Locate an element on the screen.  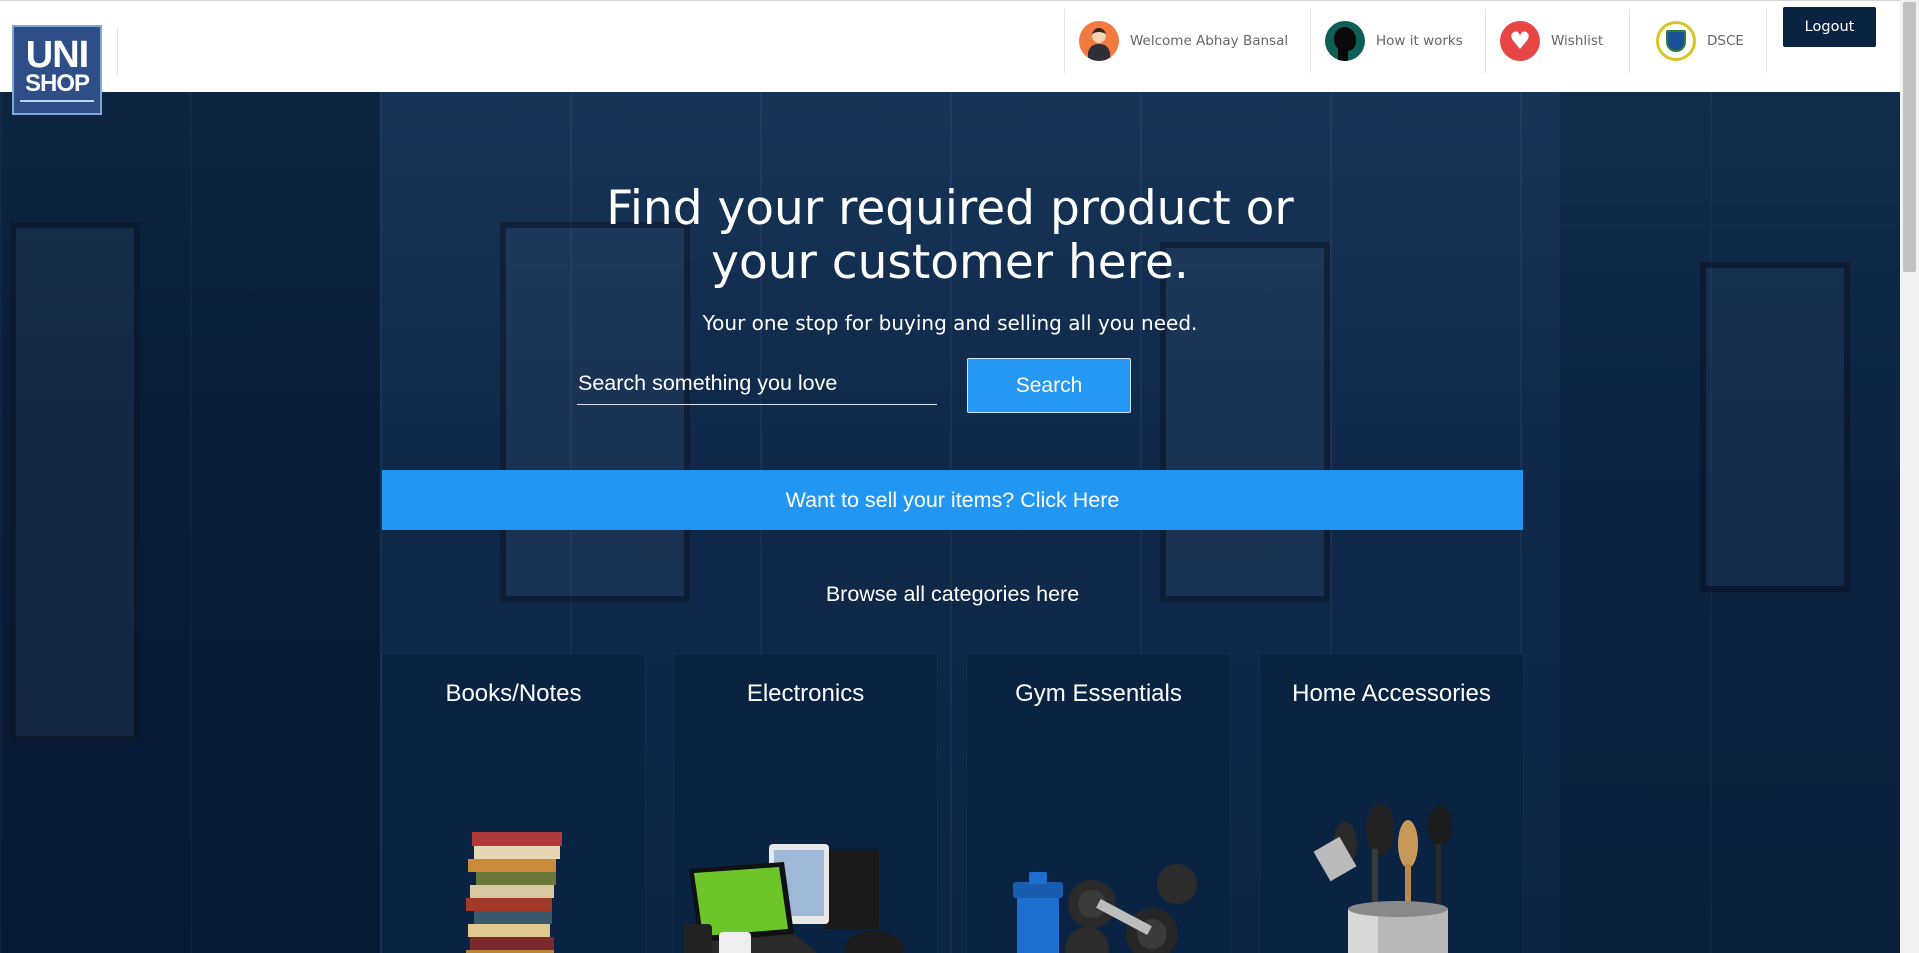
welcome-text: Welcome Abhay Bansal is located at coordinates (1209, 41).